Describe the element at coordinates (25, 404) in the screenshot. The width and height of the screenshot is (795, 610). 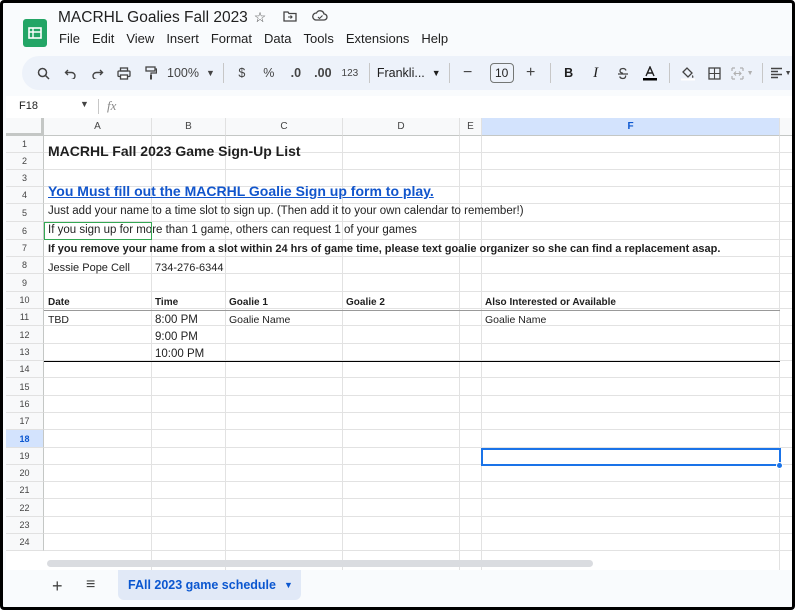
I see `row-header-16: 16` at that location.